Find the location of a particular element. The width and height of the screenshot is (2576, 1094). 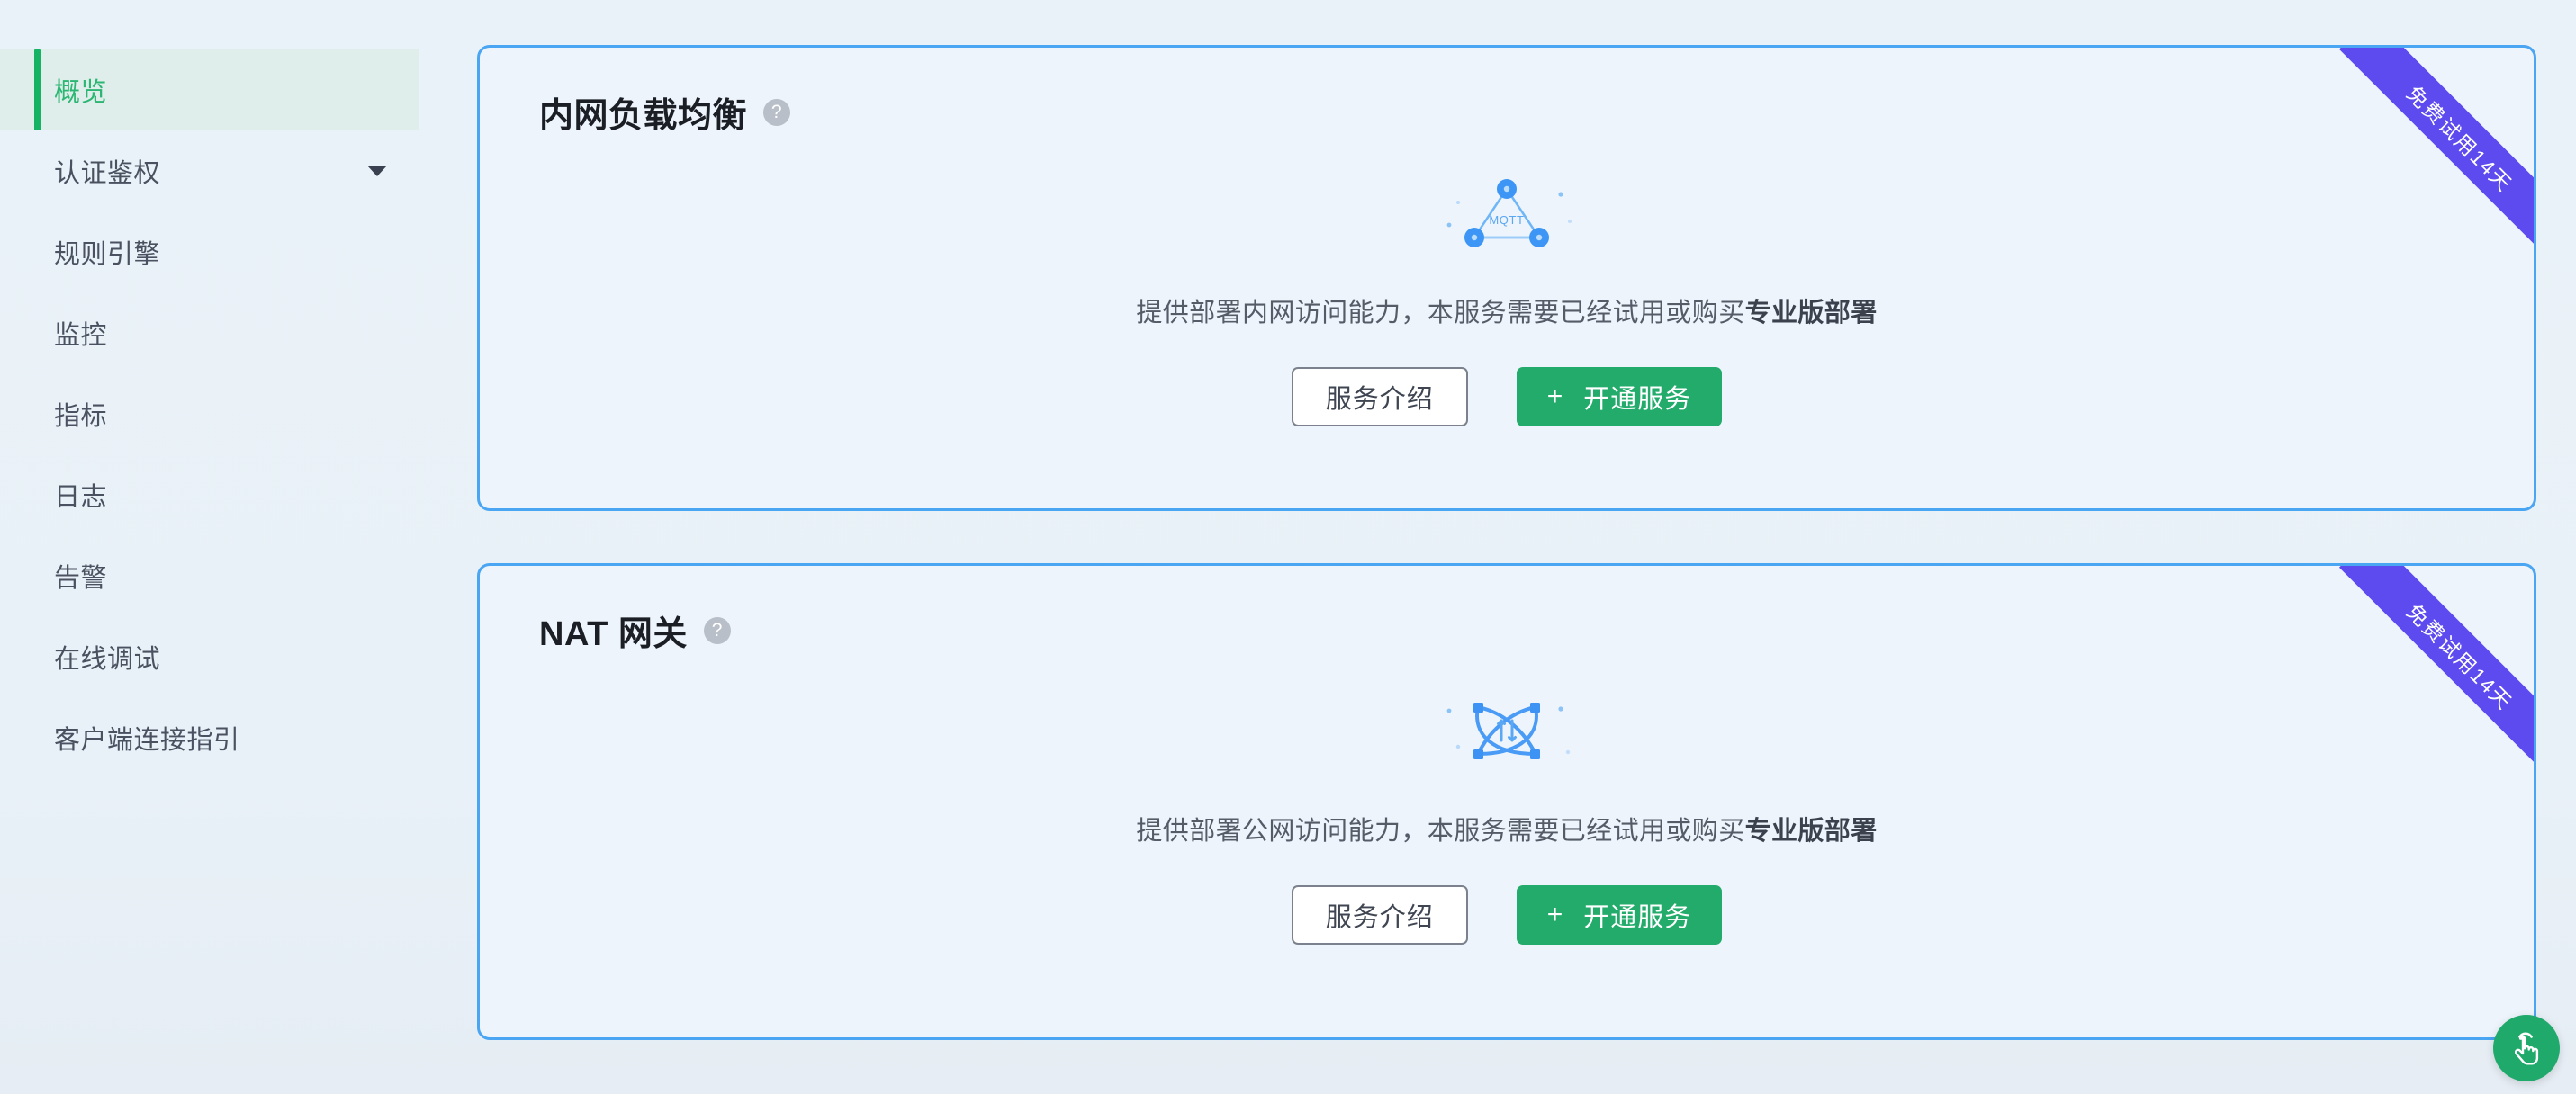

card-title: 内网负载均衡 ? is located at coordinates (1507, 112).